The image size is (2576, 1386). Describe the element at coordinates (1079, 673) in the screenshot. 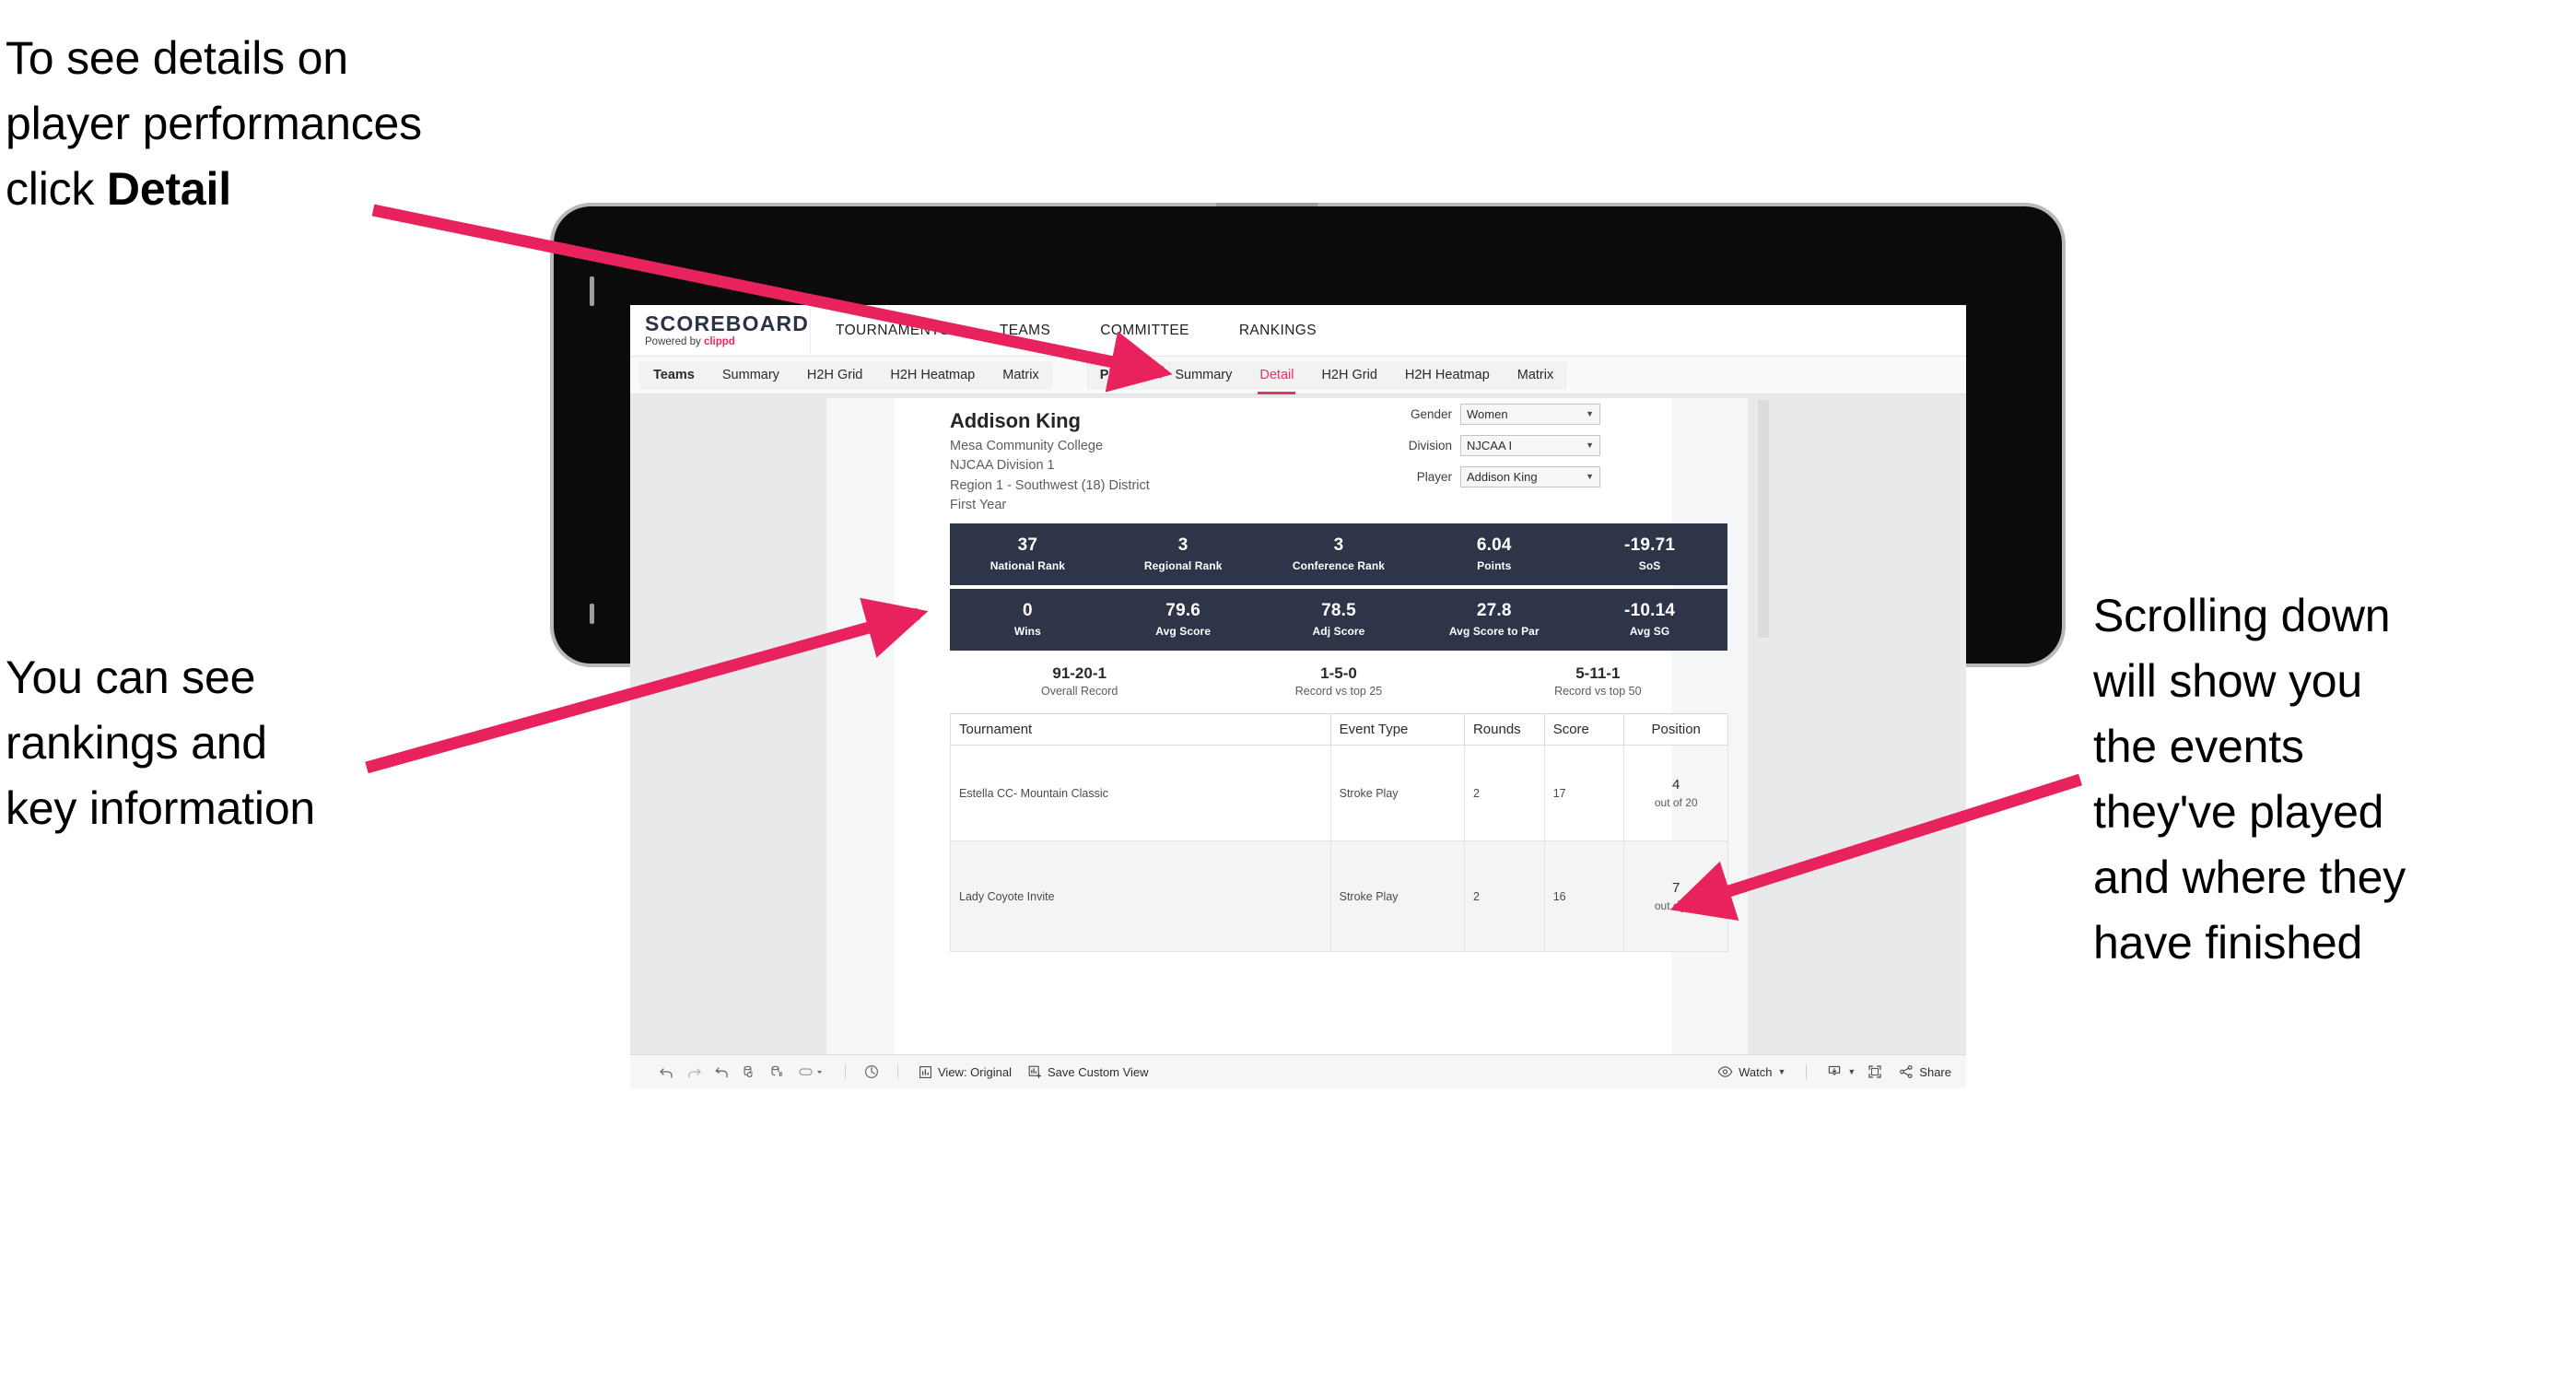

I see `record-value: 91-20-1` at that location.